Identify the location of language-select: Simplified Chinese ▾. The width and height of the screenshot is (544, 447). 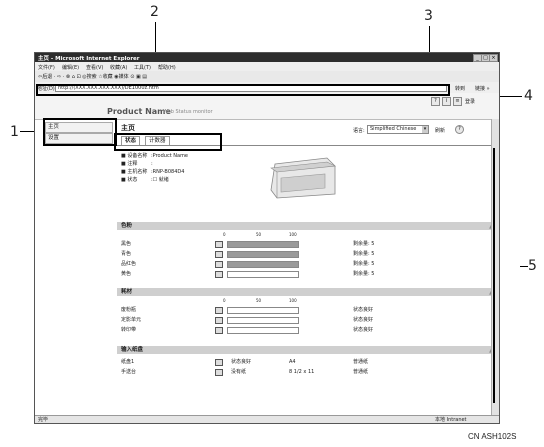
(398, 129).